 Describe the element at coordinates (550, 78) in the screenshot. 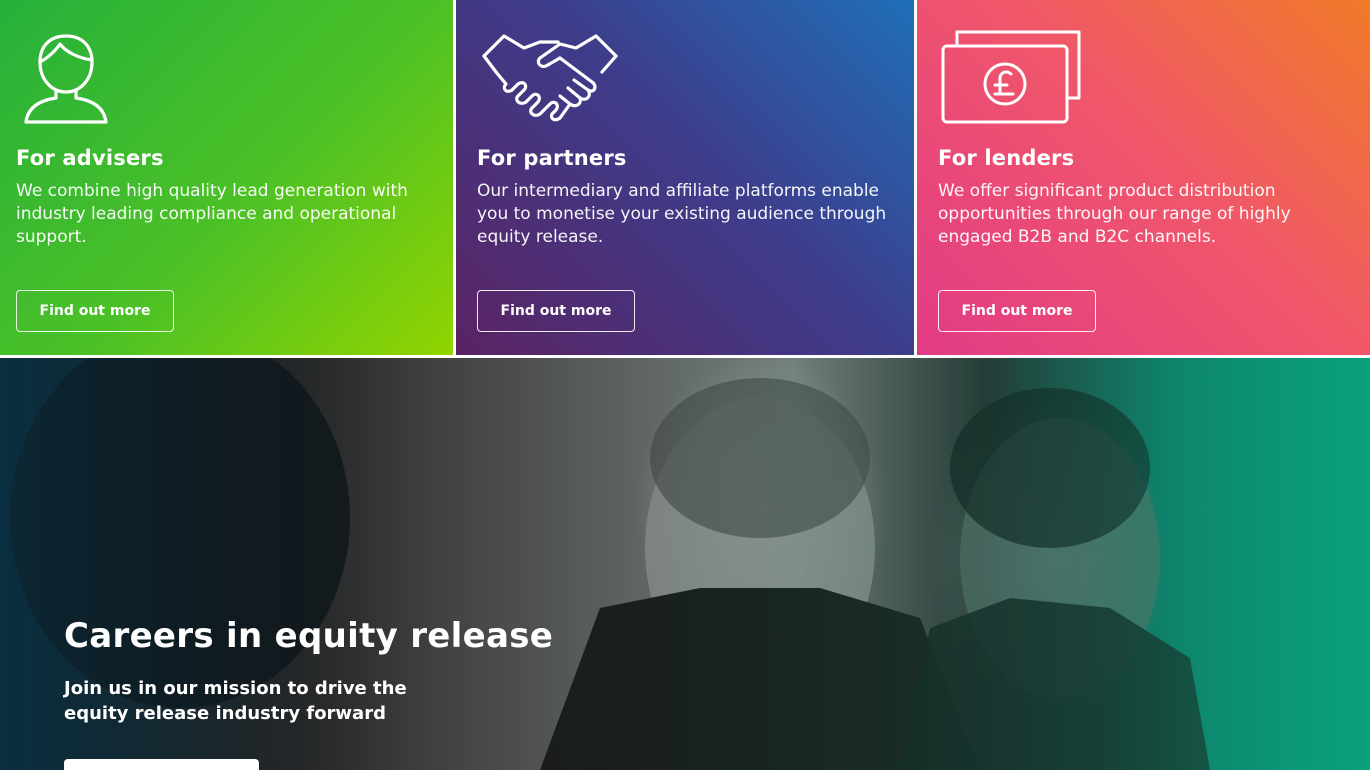

I see `handshake-icon` at that location.